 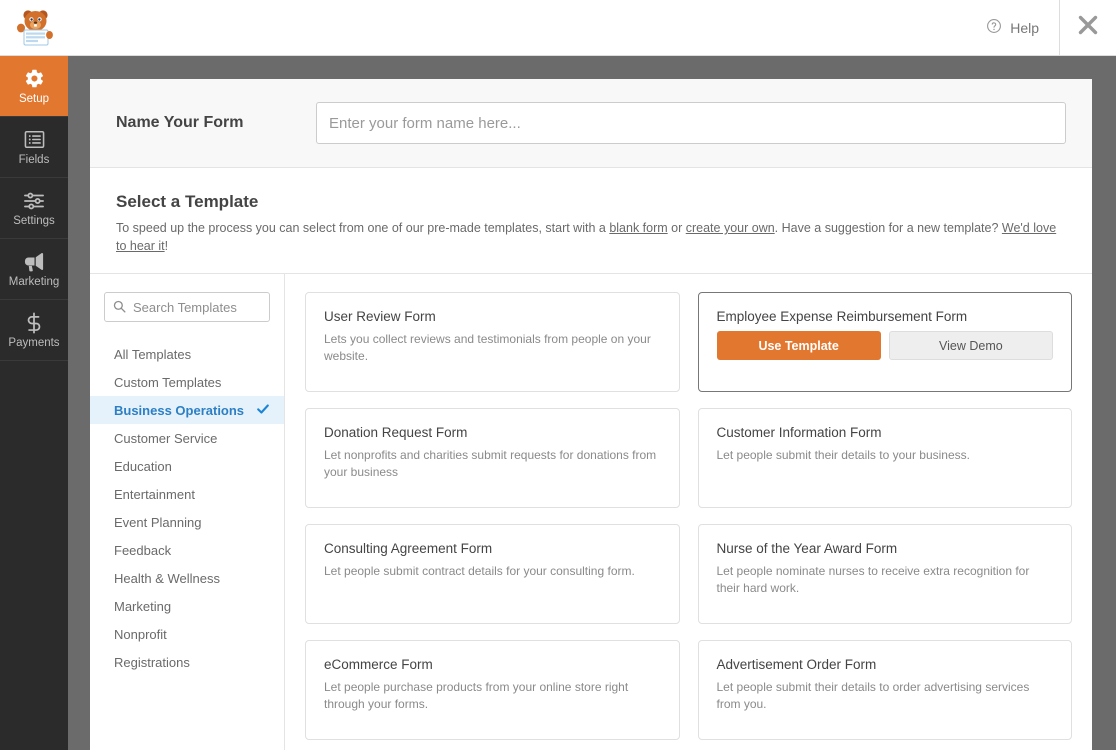 What do you see at coordinates (140, 634) in the screenshot?
I see `category-label: Nonprofit` at bounding box center [140, 634].